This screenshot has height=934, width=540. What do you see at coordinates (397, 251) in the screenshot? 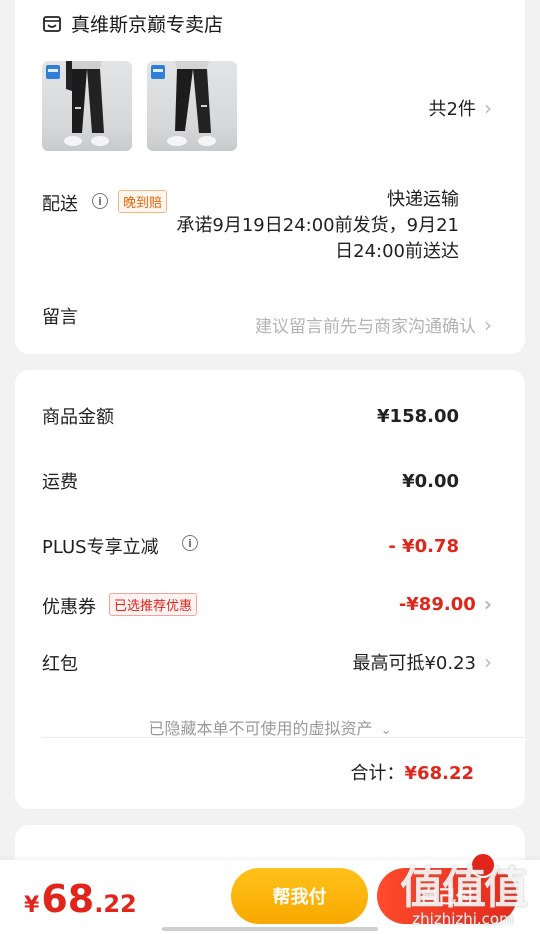
I see `delivery-promise-line2: 日24:00前送达` at bounding box center [397, 251].